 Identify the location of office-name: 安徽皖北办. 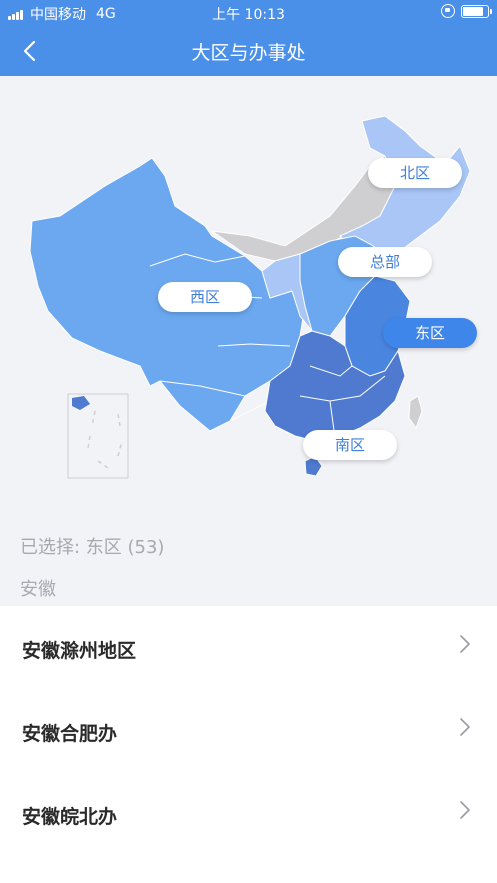
(70, 817).